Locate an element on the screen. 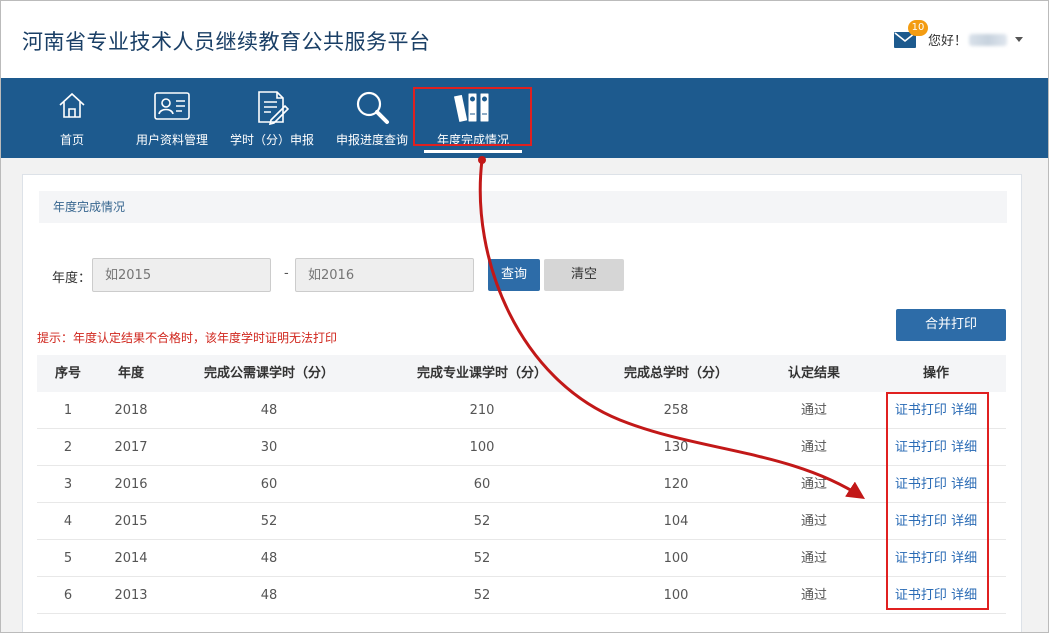 Image resolution: width=1049 pixels, height=633 pixels. cell-no: 2 is located at coordinates (68, 447).